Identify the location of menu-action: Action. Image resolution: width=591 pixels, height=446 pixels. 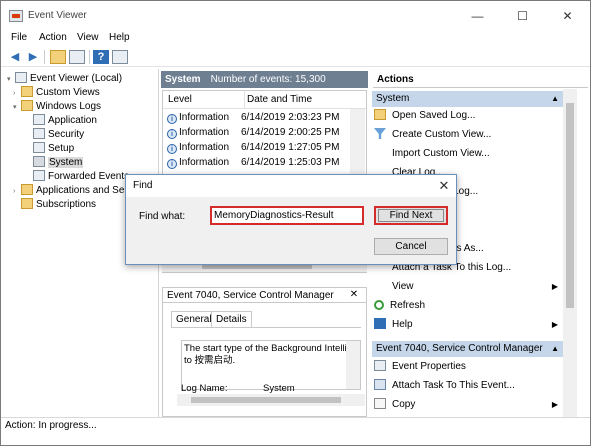
(53, 37).